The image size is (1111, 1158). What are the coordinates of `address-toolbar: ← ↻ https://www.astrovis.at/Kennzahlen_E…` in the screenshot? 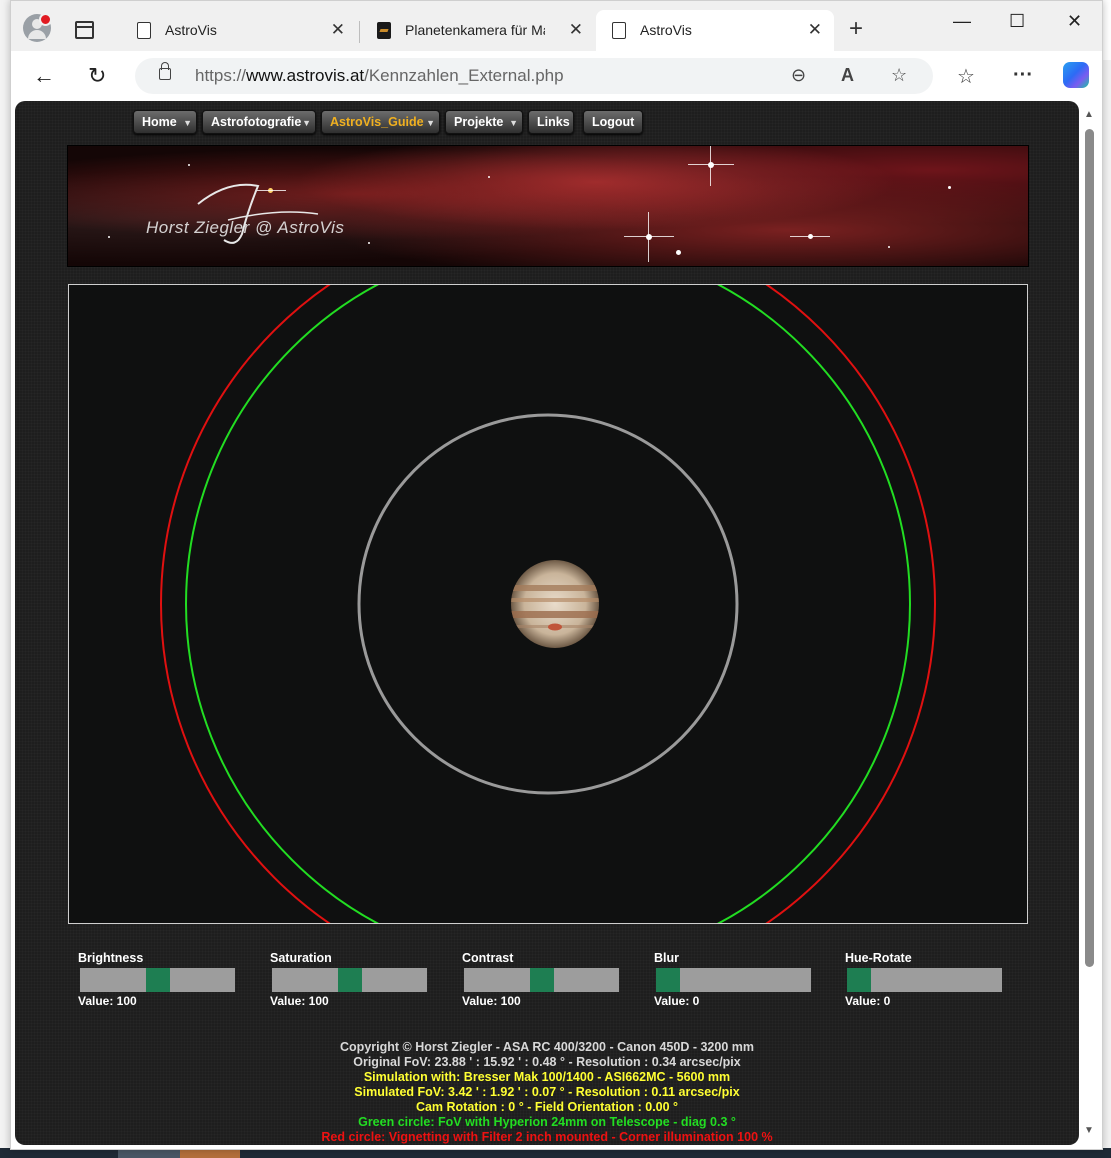 It's located at (556, 76).